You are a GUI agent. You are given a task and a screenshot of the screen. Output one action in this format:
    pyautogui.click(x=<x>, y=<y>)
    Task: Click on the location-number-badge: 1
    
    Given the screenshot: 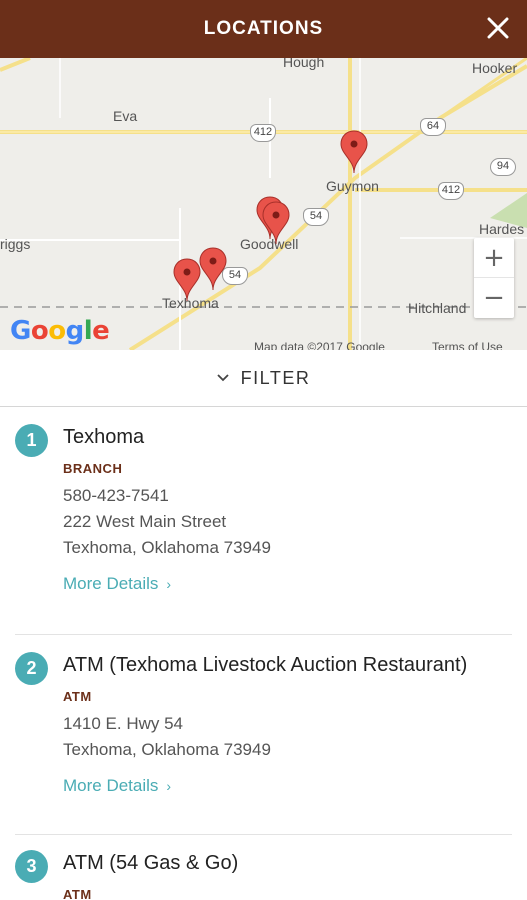 What is the action you would take?
    pyautogui.click(x=31, y=440)
    